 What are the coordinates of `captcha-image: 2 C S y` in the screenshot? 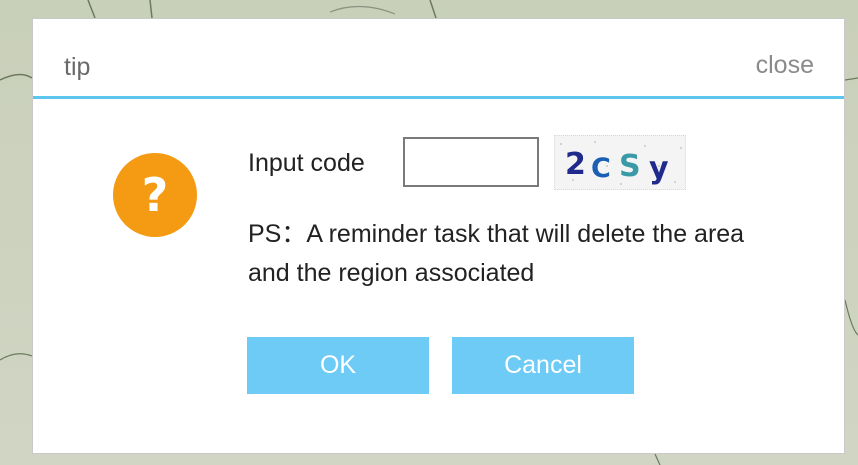 It's located at (620, 162).